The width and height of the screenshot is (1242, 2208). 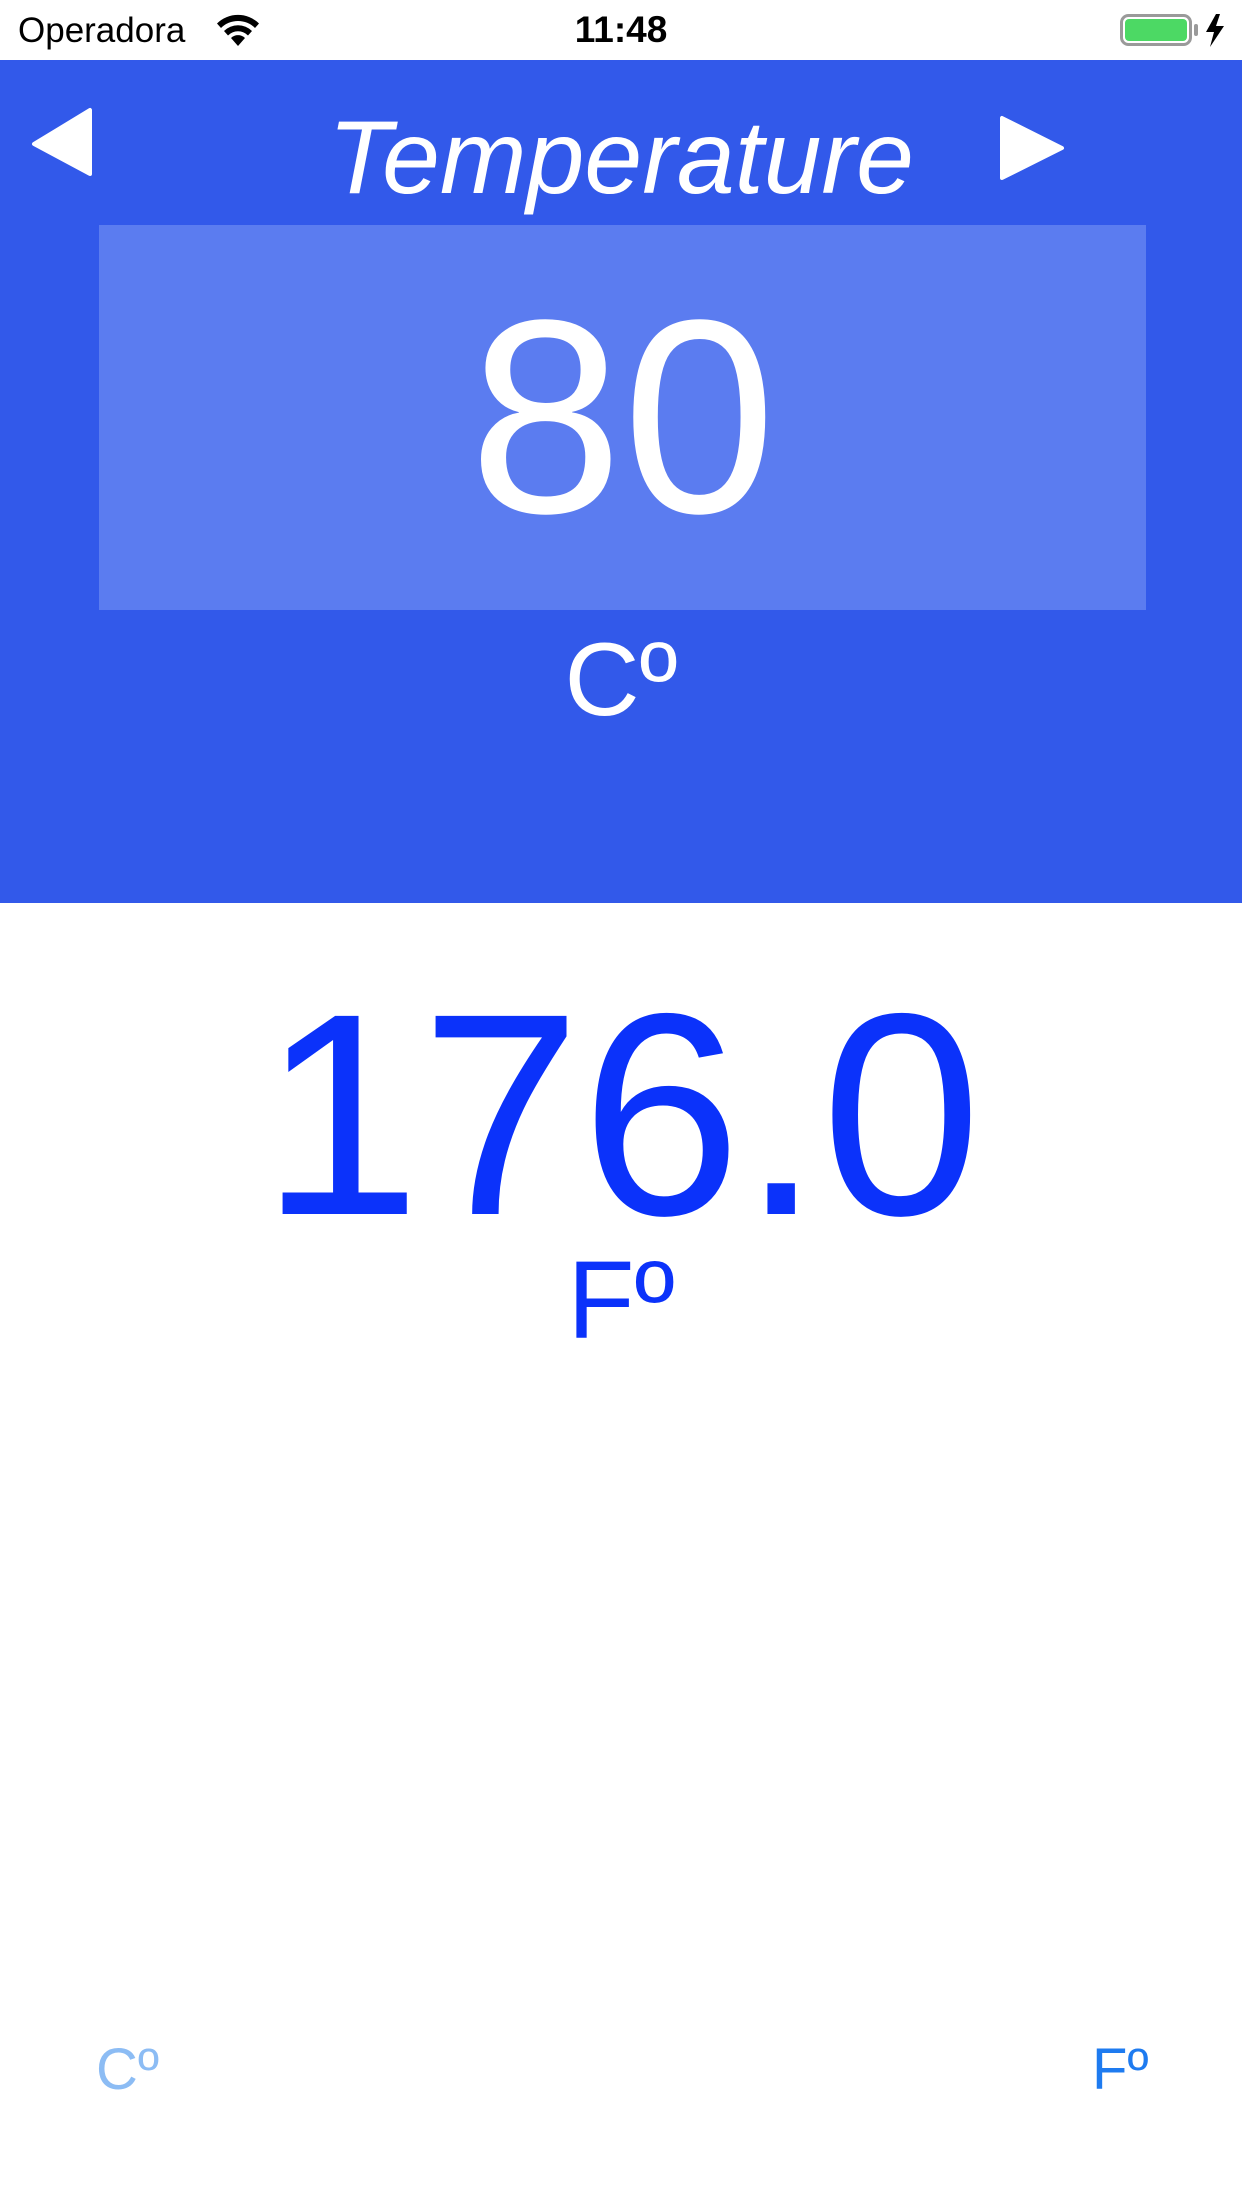 I want to click on triangle-right-icon, so click(x=1032, y=151).